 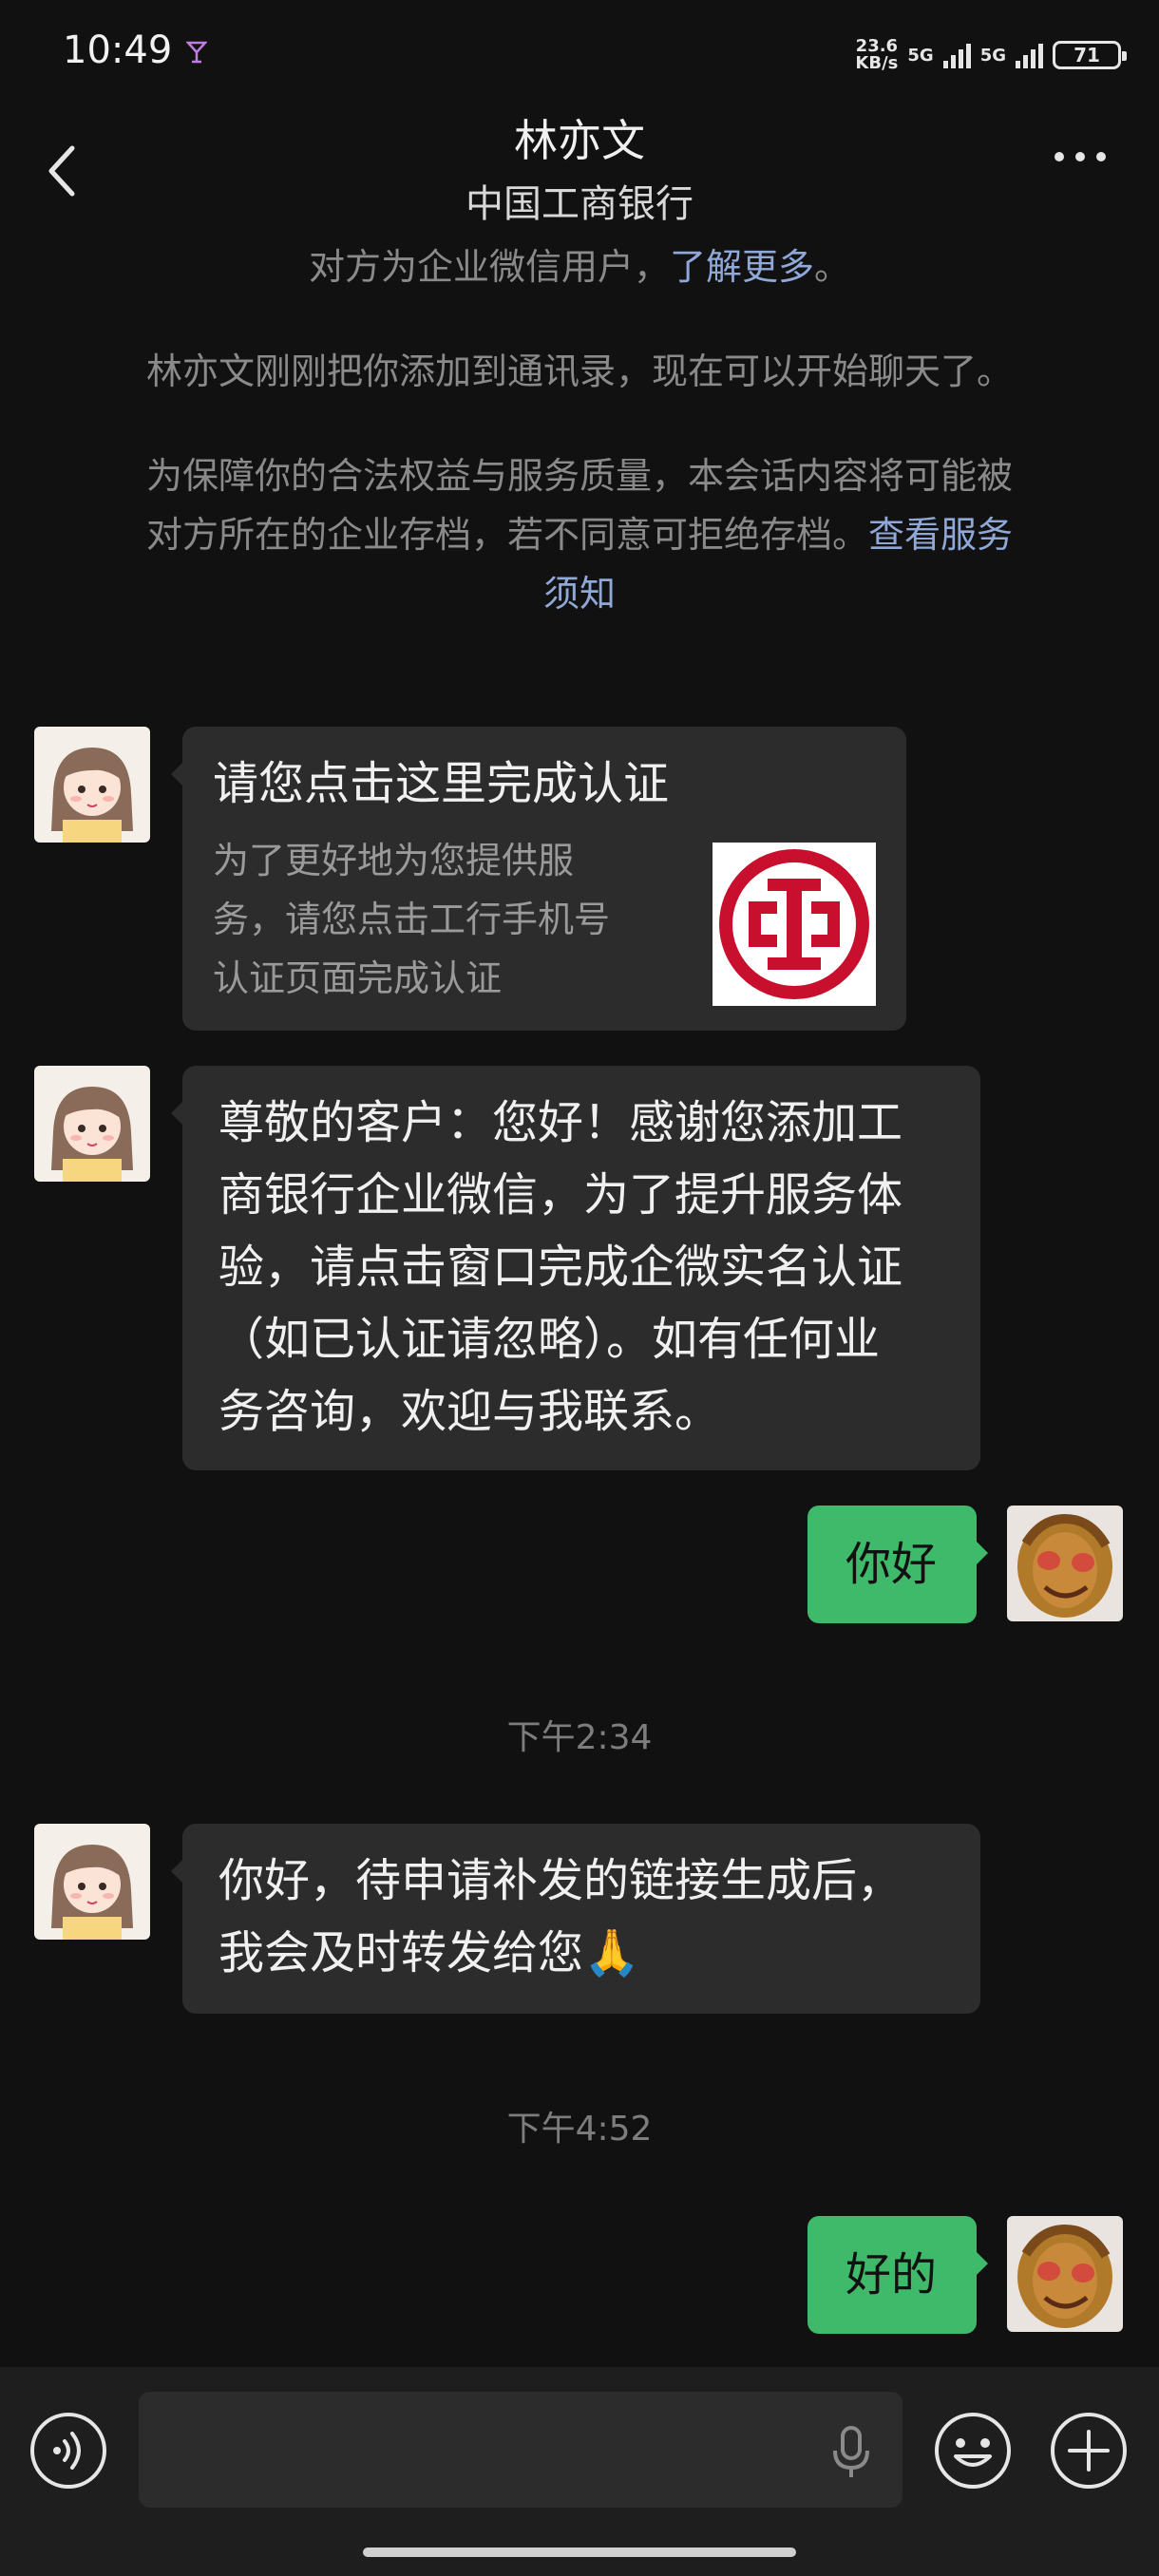 I want to click on sent-message-hello: 你好, so click(x=898, y=1564).